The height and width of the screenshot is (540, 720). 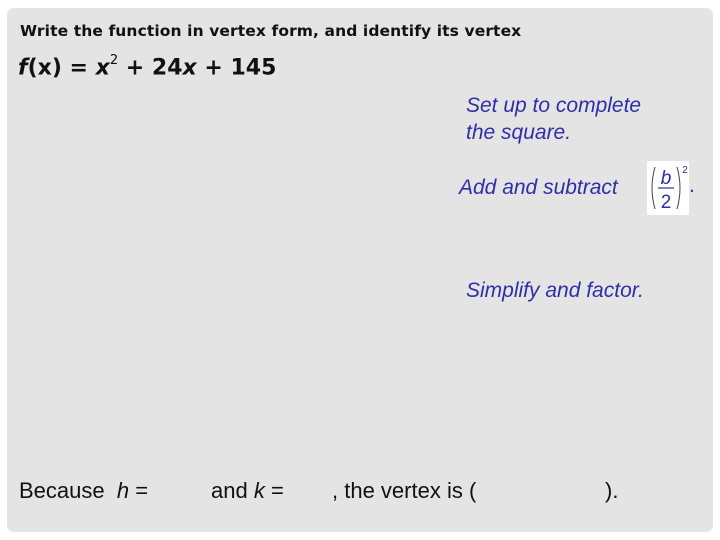 I want to click on k-equals: =, so click(x=274, y=490).